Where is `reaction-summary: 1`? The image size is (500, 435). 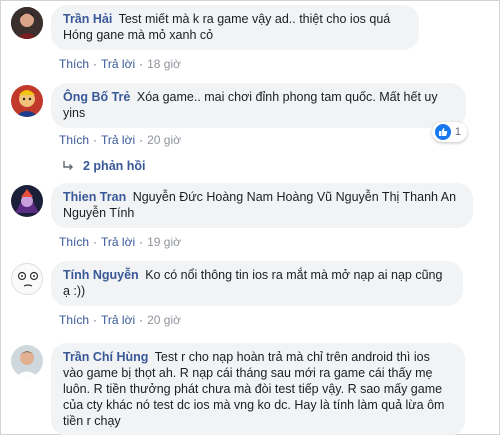 reaction-summary: 1 is located at coordinates (449, 132).